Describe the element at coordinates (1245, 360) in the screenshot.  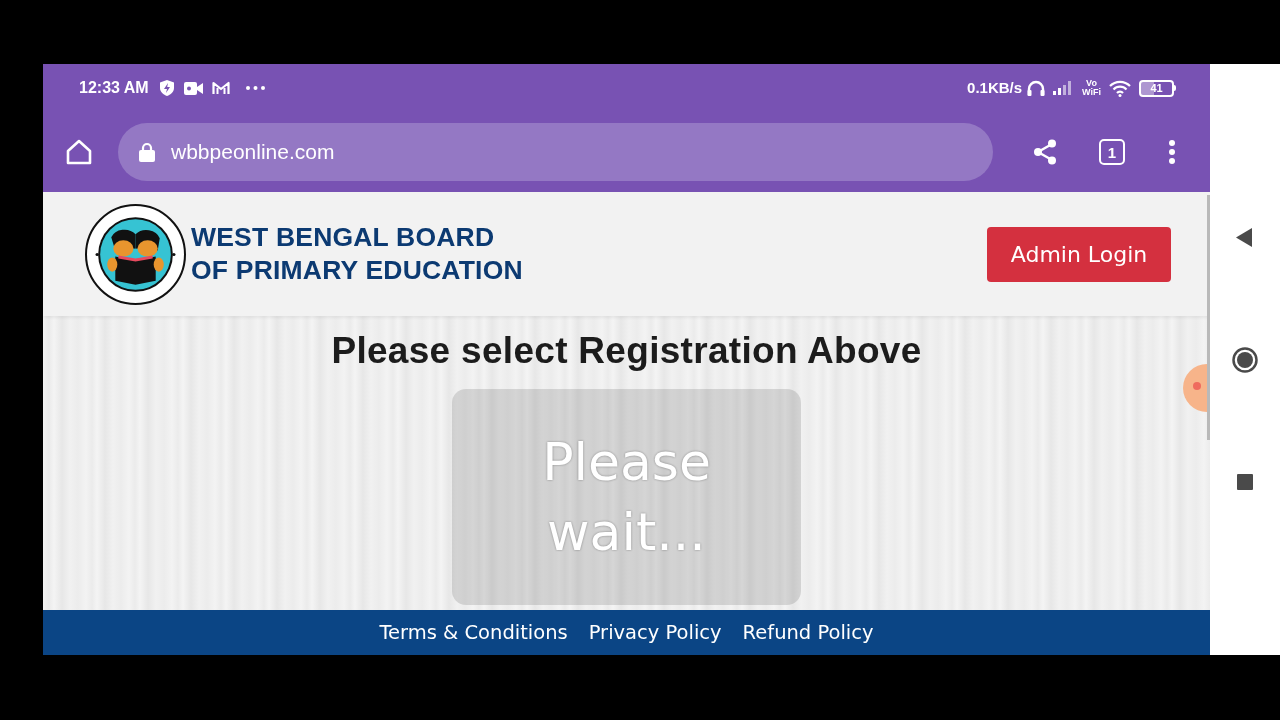
I see `home-circle-icon` at that location.